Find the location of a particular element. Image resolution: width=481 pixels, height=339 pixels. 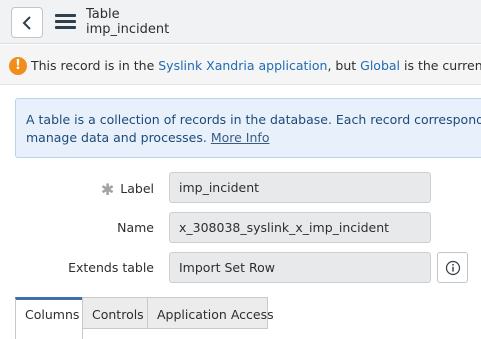

record-type-label: Table is located at coordinates (103, 14).